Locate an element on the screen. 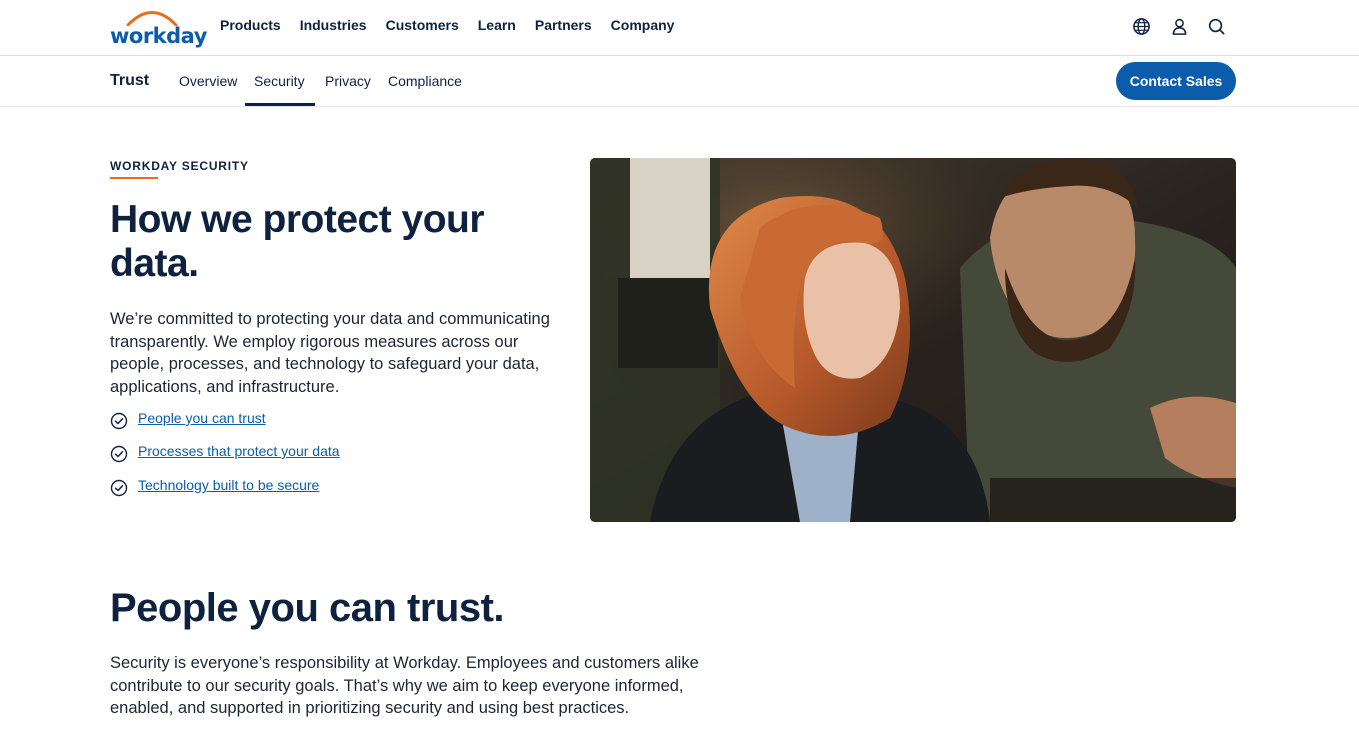 The image size is (1359, 750). eyebrow-label: WORKDAY SECURITY is located at coordinates (179, 166).